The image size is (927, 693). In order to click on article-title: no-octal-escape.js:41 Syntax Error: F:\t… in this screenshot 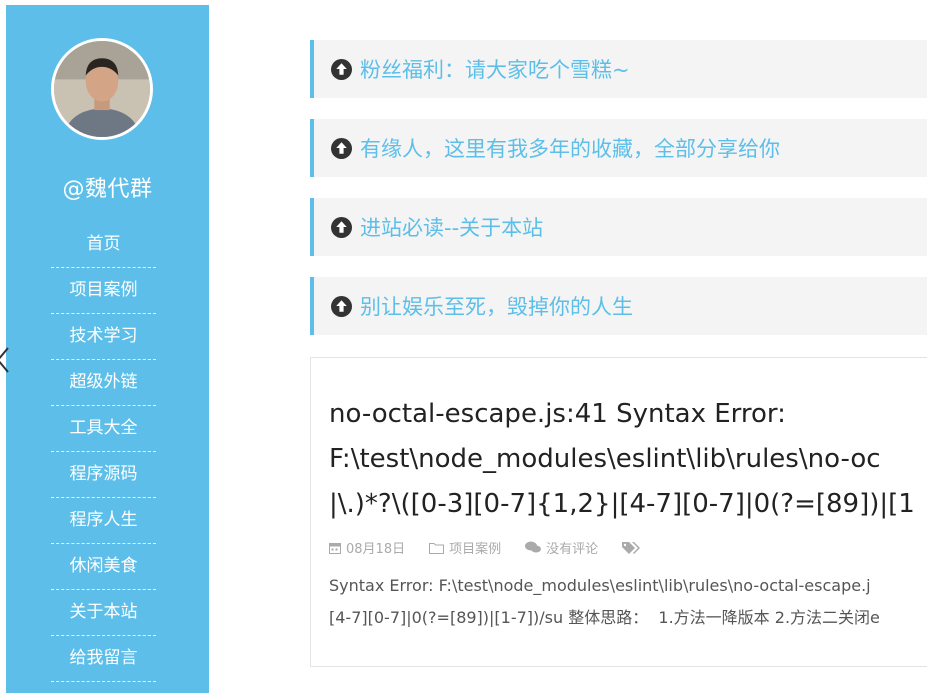, I will do `click(628, 459)`.